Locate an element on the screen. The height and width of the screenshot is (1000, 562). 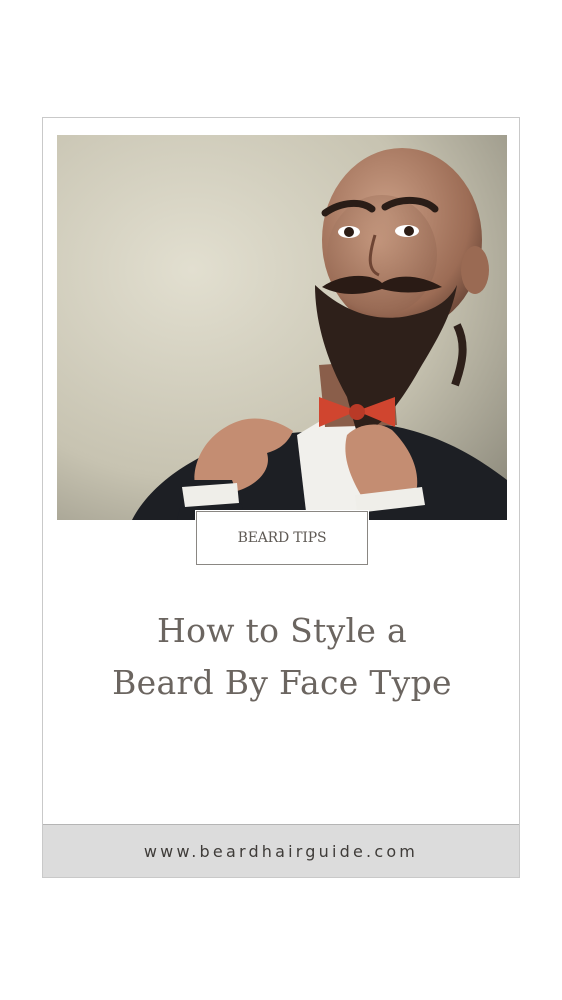
article-title-line-2: Beard By Face Type is located at coordinates (282, 682).